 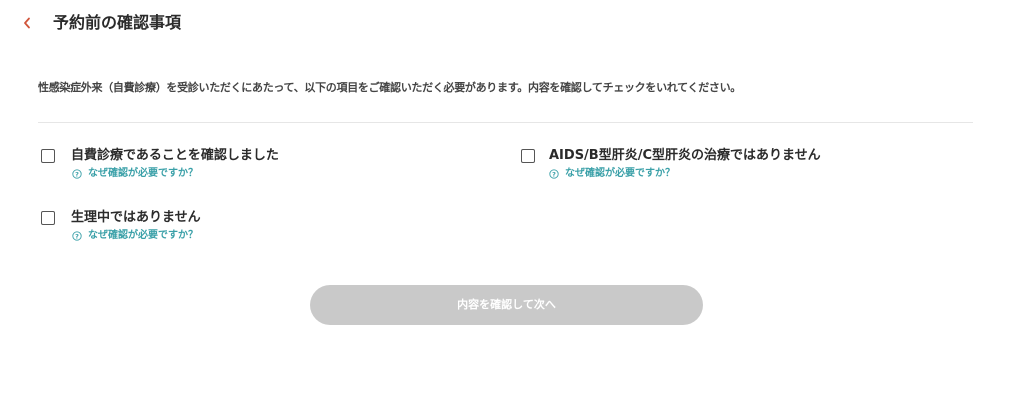 What do you see at coordinates (512, 23) in the screenshot?
I see `page-header: 予約前の確認事項` at bounding box center [512, 23].